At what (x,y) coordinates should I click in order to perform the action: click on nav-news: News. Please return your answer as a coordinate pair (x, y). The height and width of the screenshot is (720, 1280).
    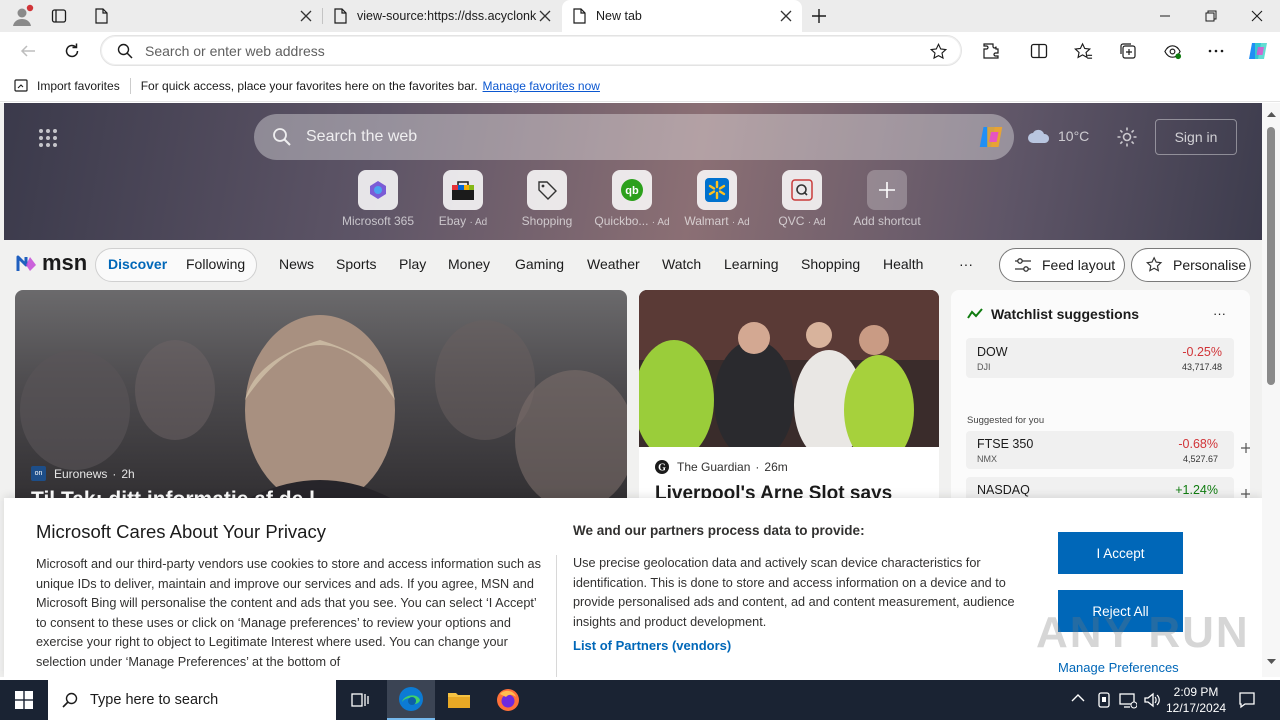
    Looking at the image, I should click on (296, 264).